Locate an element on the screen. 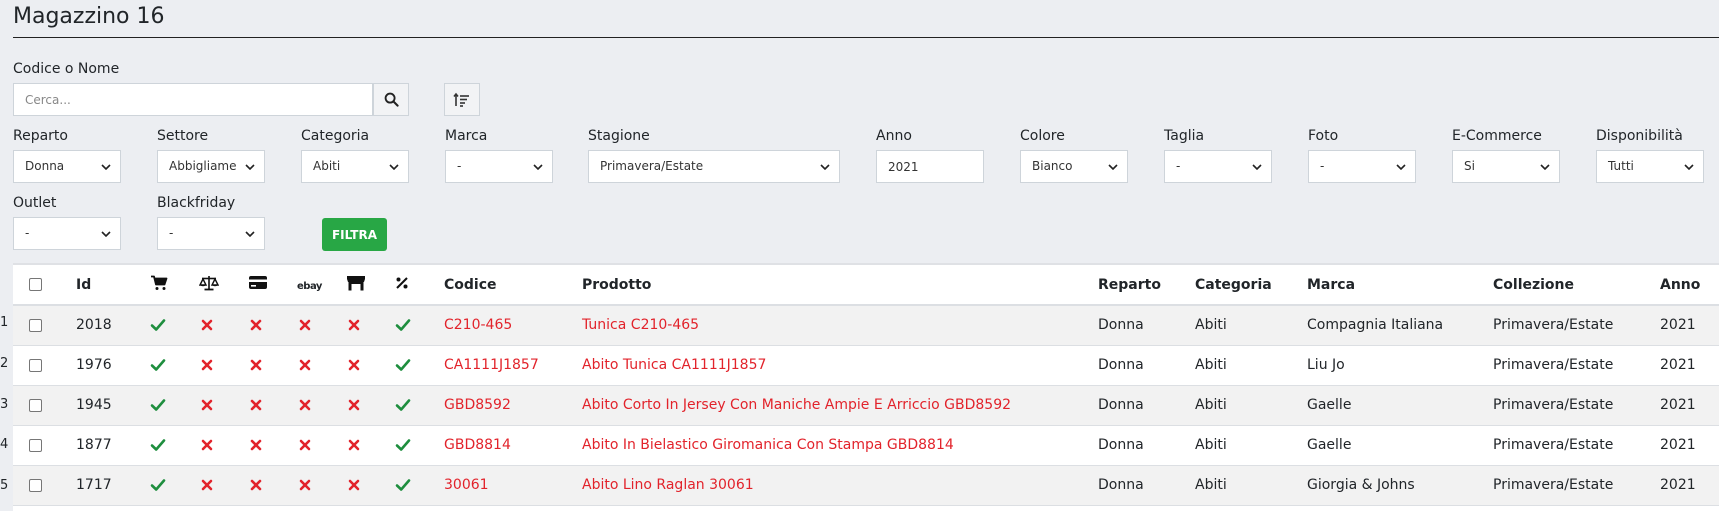 The image size is (1719, 511). header-store is located at coordinates (370, 285).